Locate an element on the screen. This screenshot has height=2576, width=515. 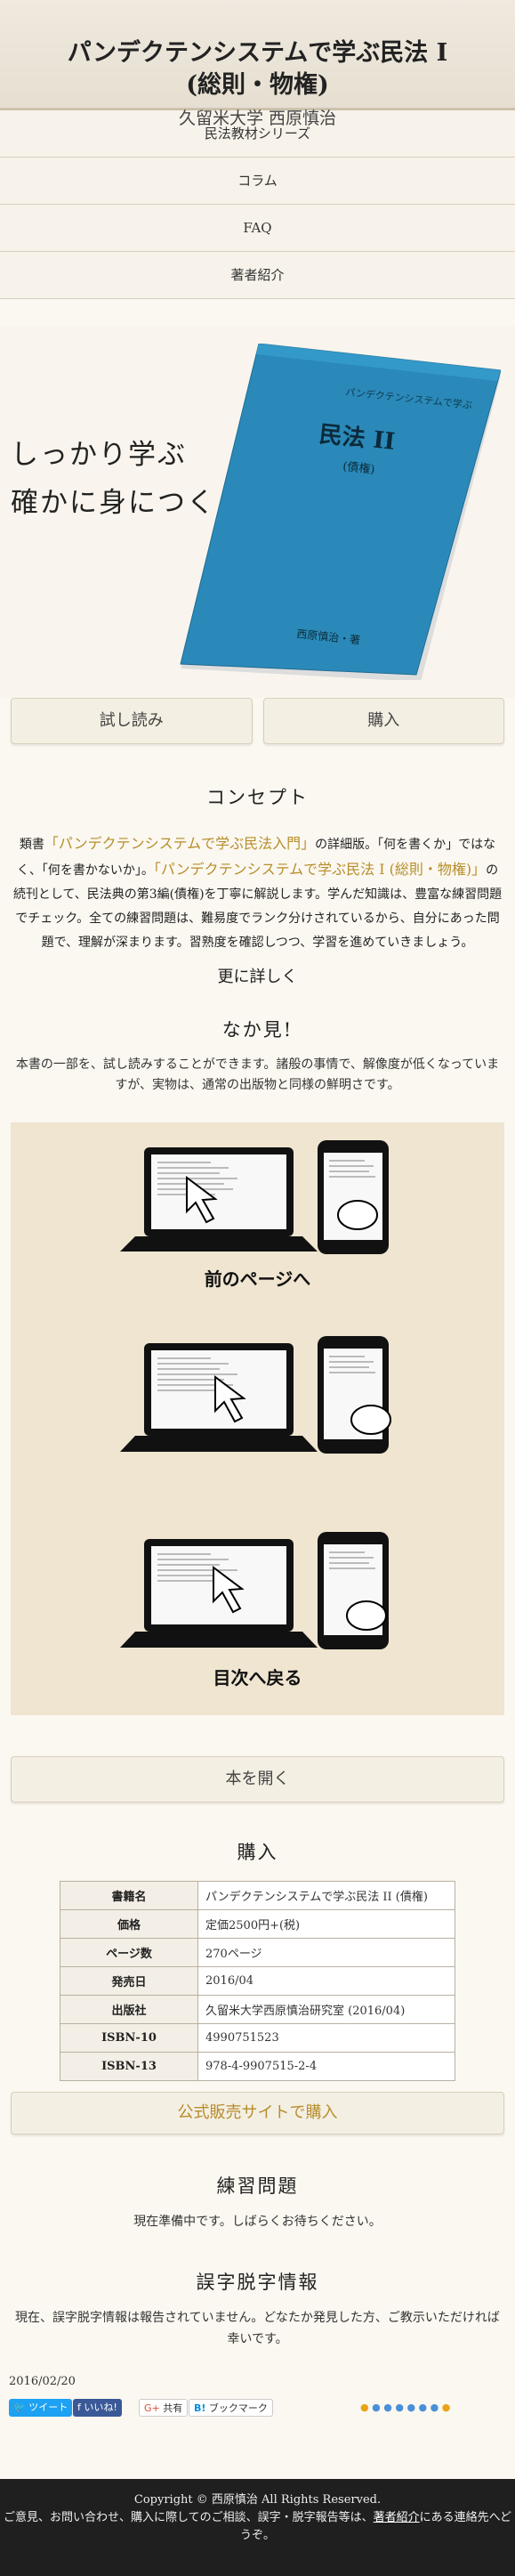
row-value: 定価2500円+(税) is located at coordinates (326, 1924).